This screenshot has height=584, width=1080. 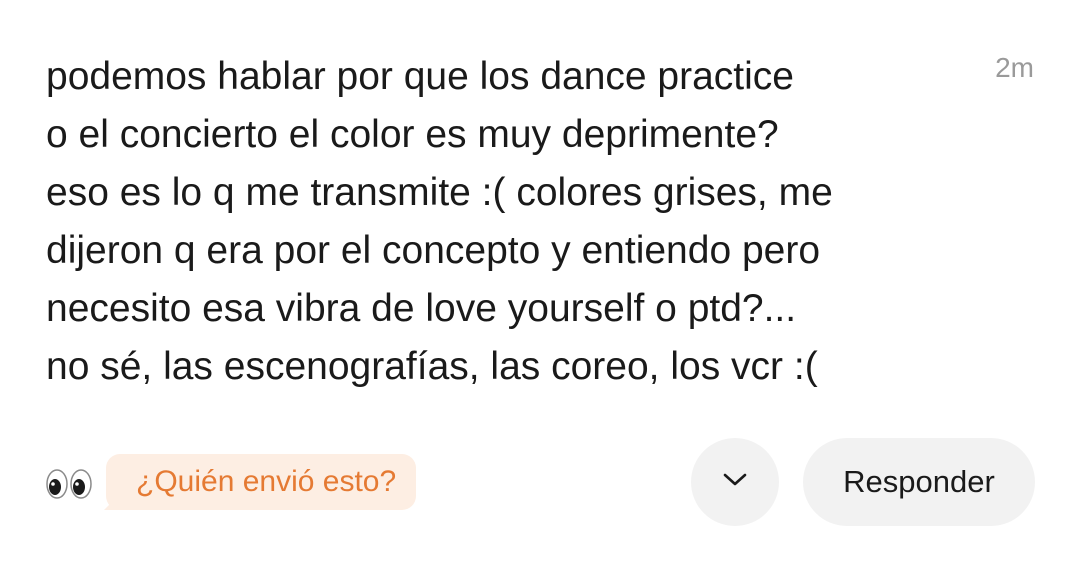 I want to click on who-sent-label: ¿Quién envió esto?, so click(x=266, y=481).